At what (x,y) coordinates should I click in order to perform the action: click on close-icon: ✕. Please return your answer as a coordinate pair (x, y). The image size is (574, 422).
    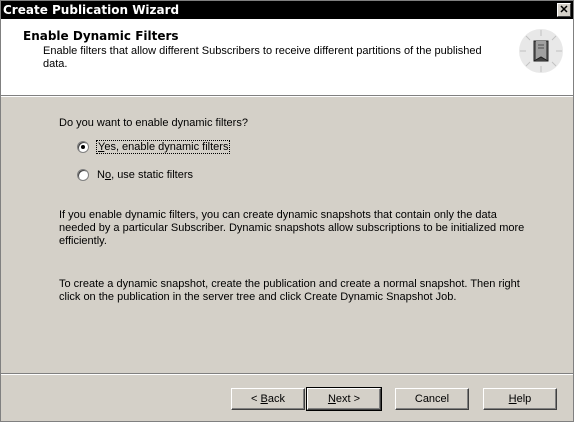
    Looking at the image, I should click on (564, 10).